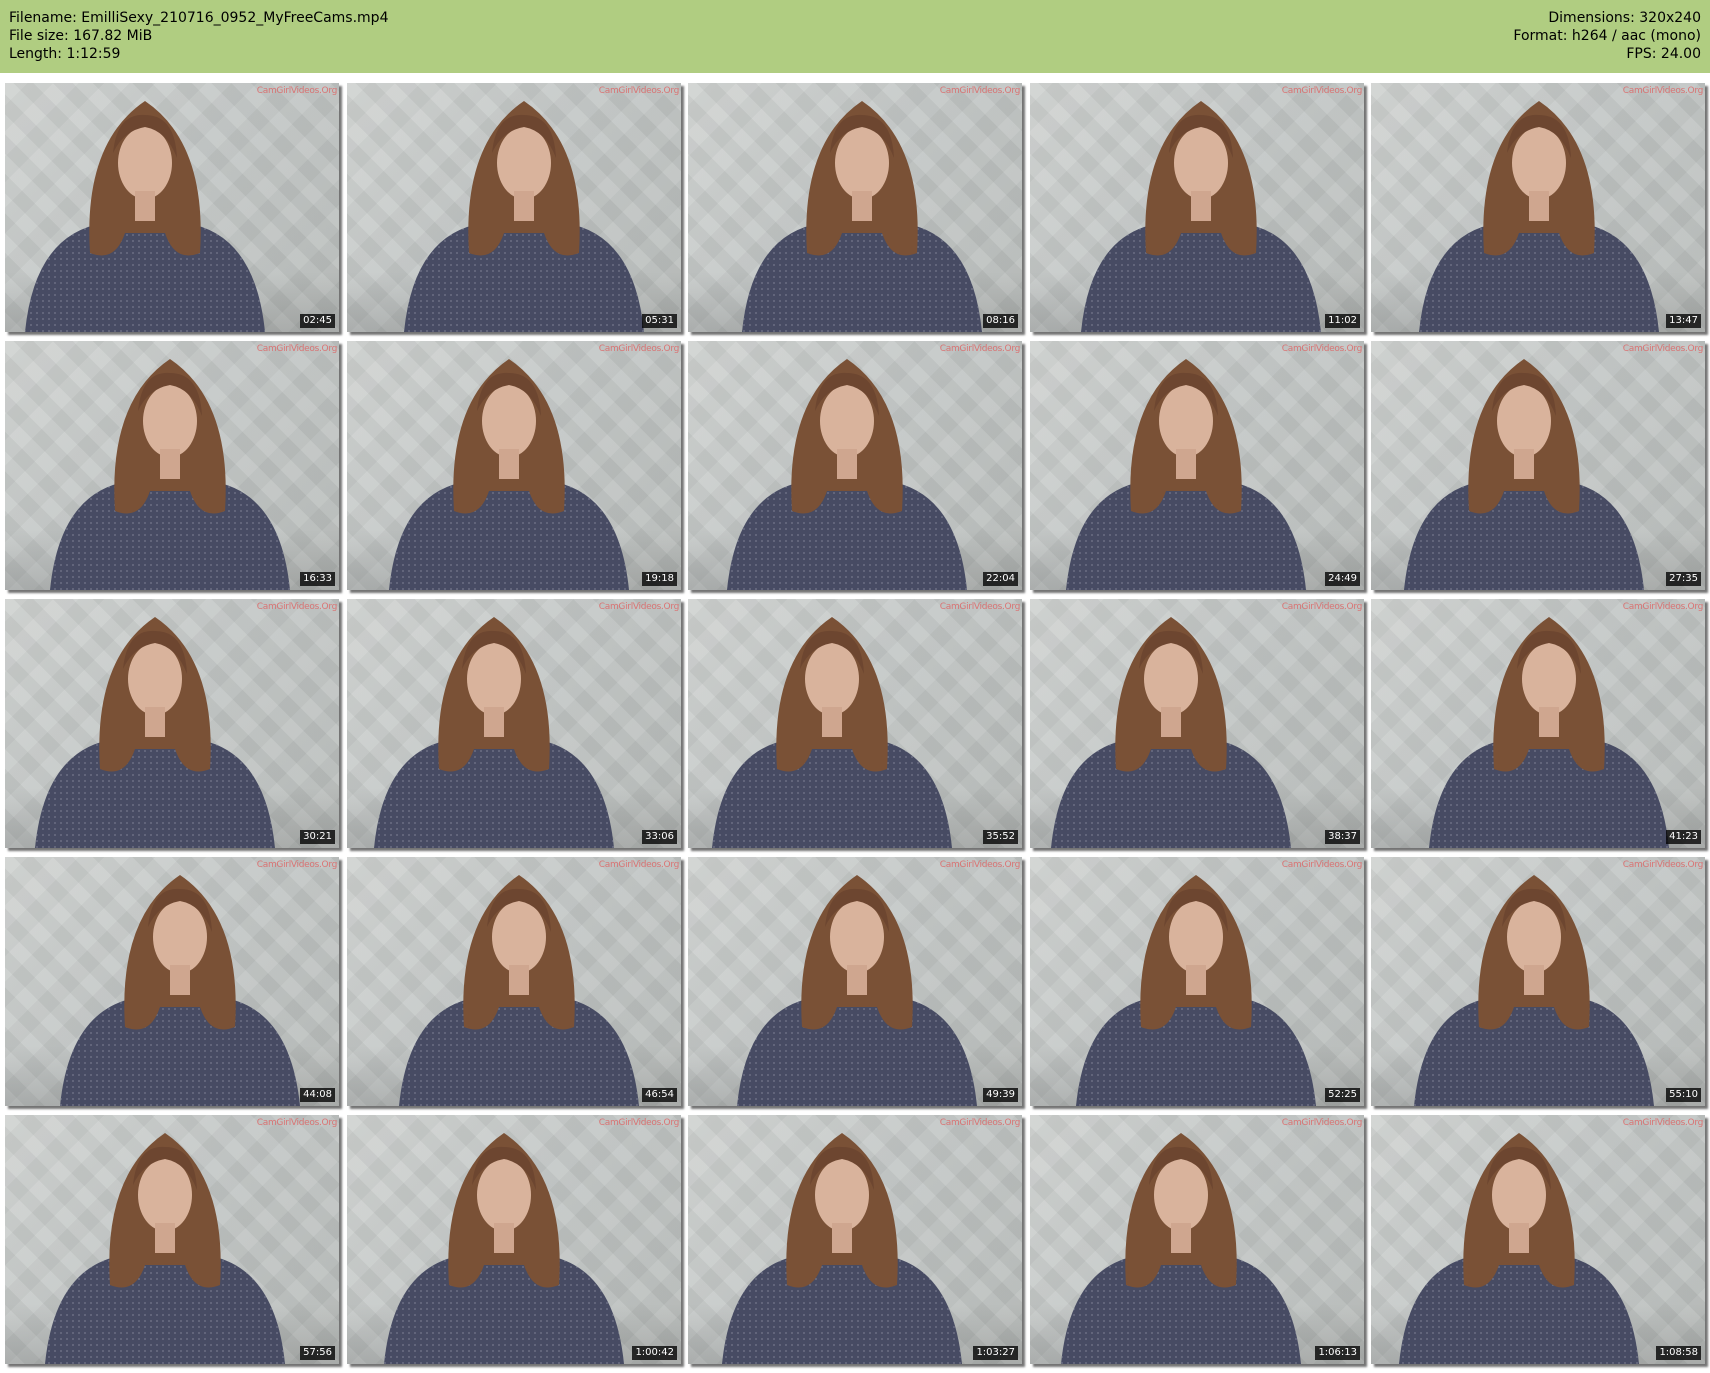 Image resolution: width=1710 pixels, height=1373 pixels. I want to click on video-thumbnail: CamGirlVideos.Org 13:47, so click(1538, 207).